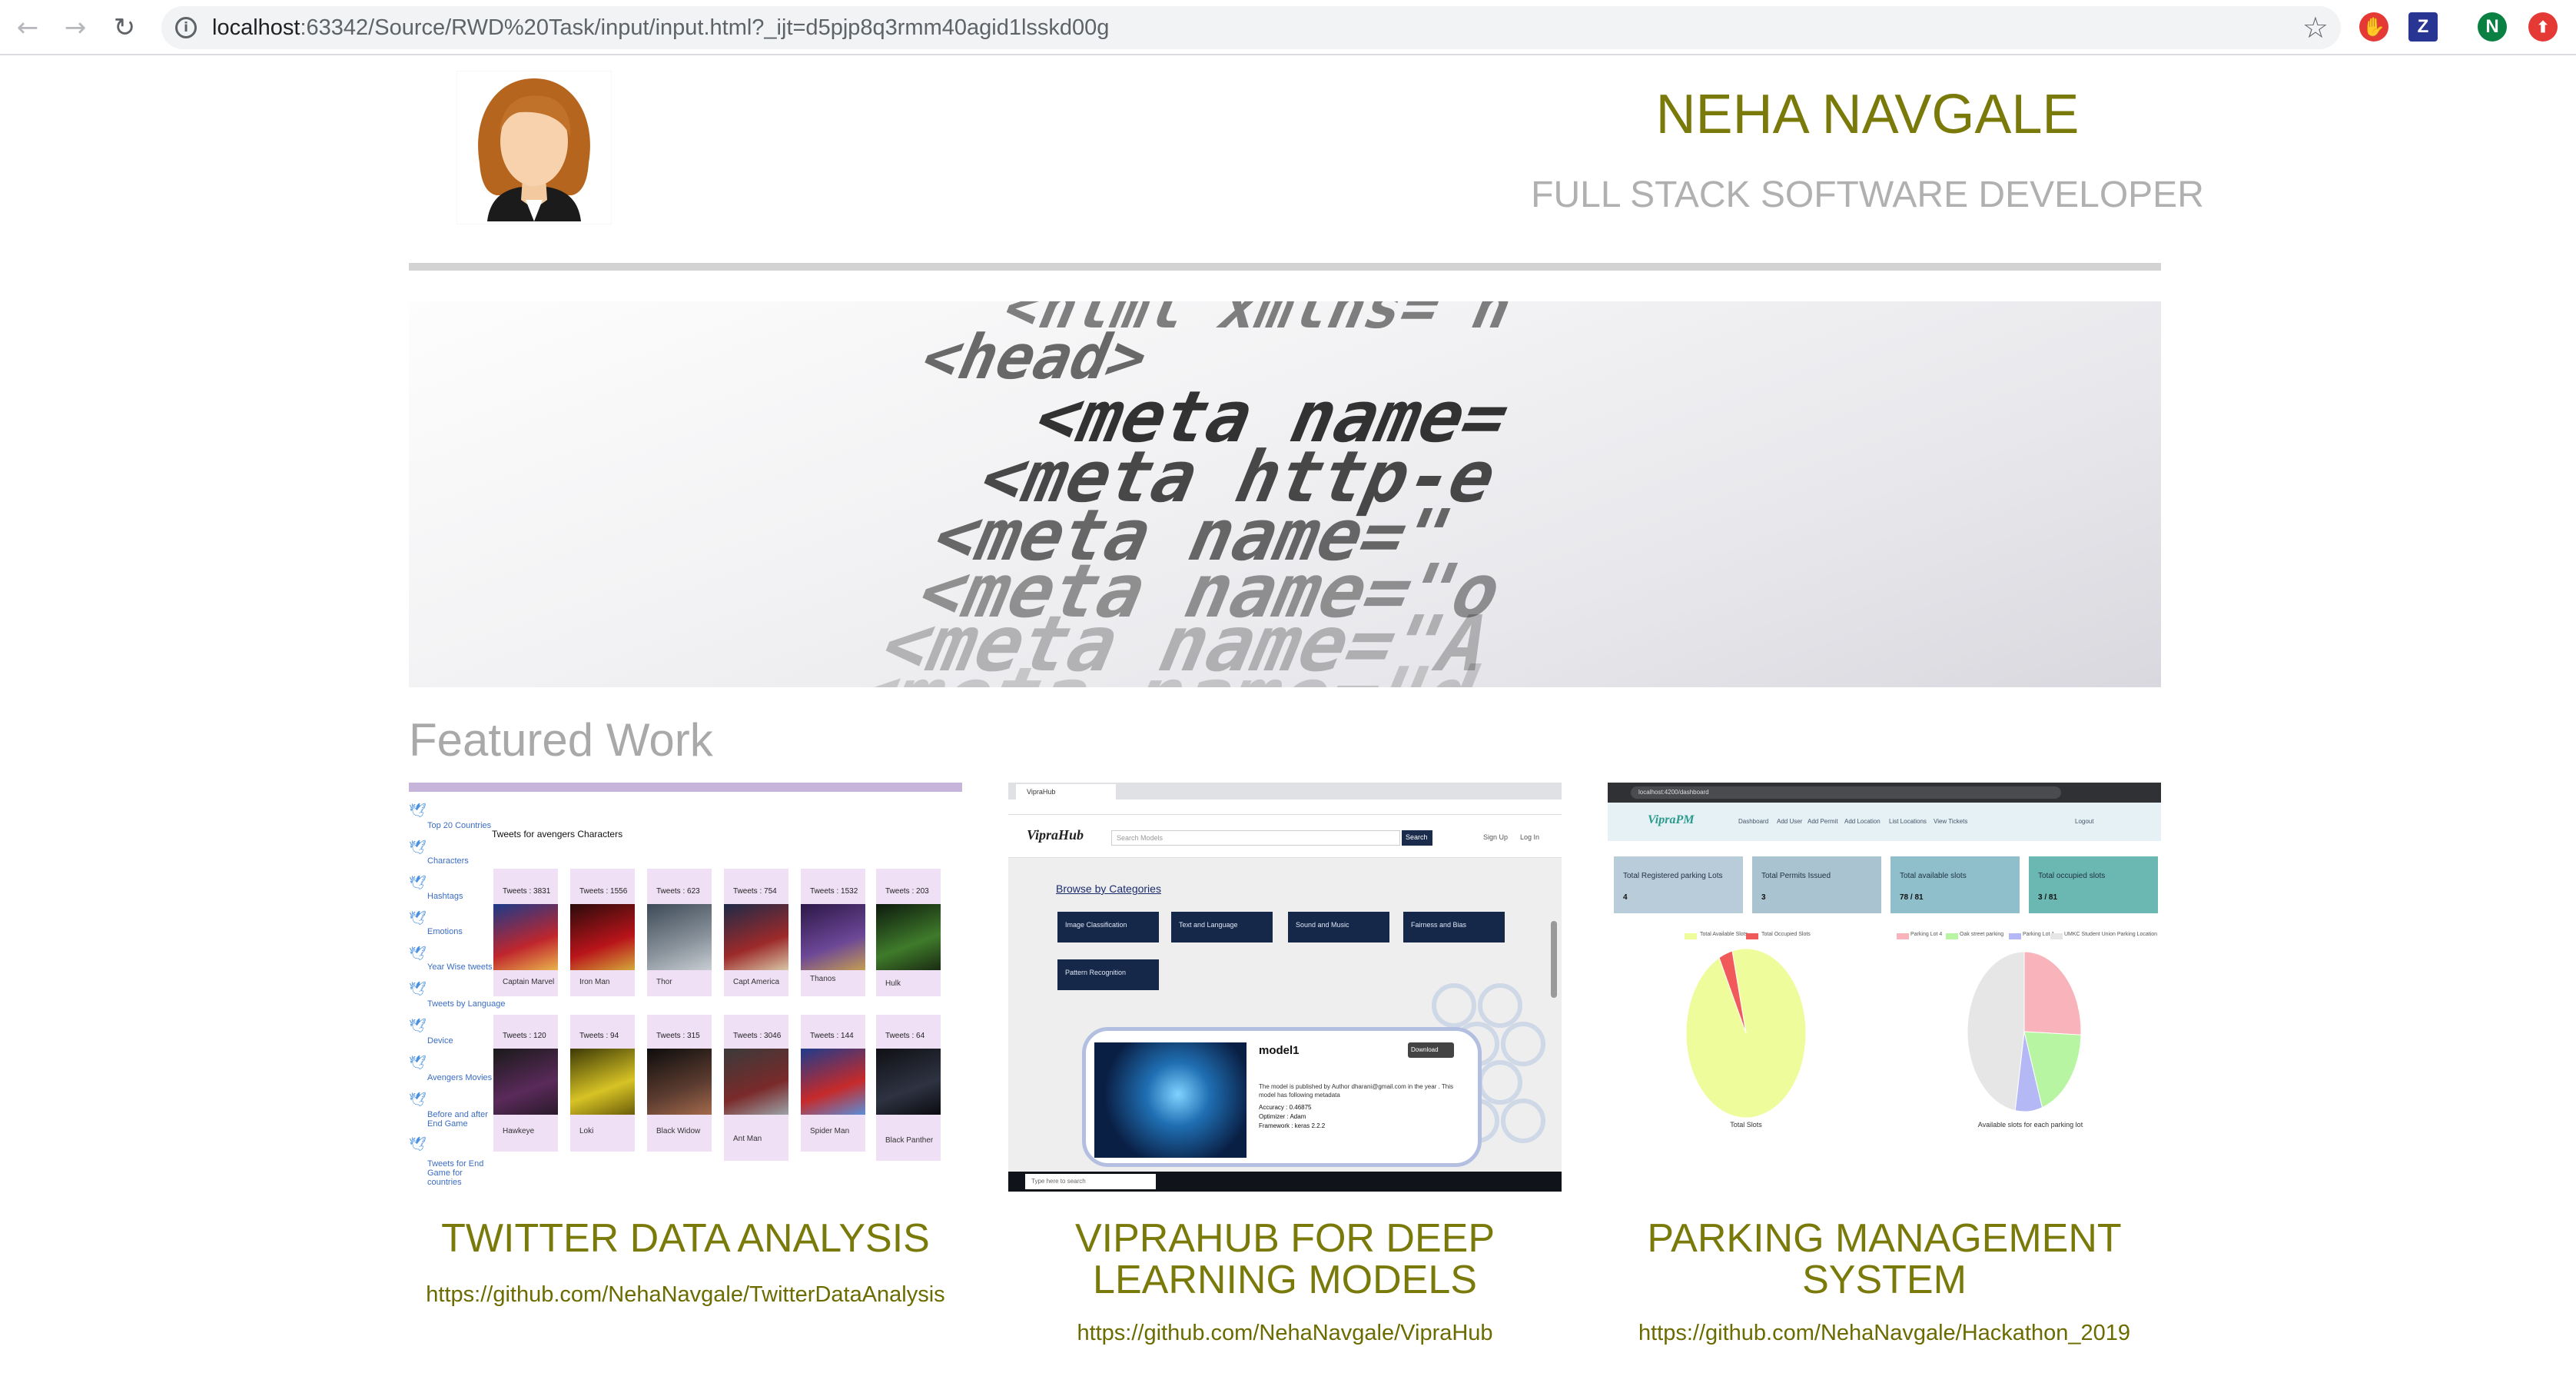 The height and width of the screenshot is (1373, 2576). I want to click on sidebar-link: Characters, so click(448, 861).